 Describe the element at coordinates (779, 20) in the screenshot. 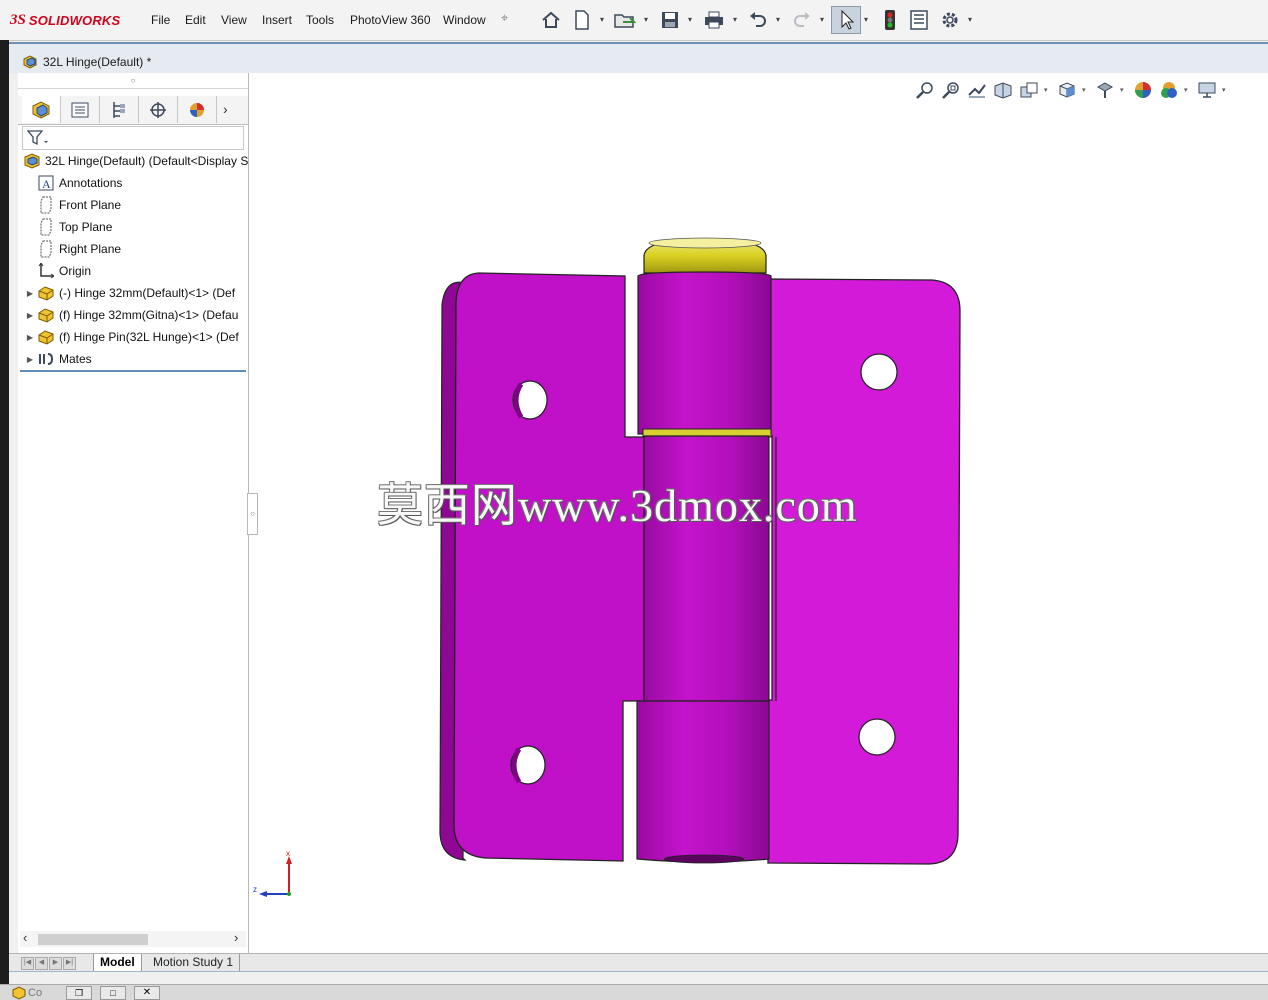

I see `undo-dropdown-icon: ▾` at that location.